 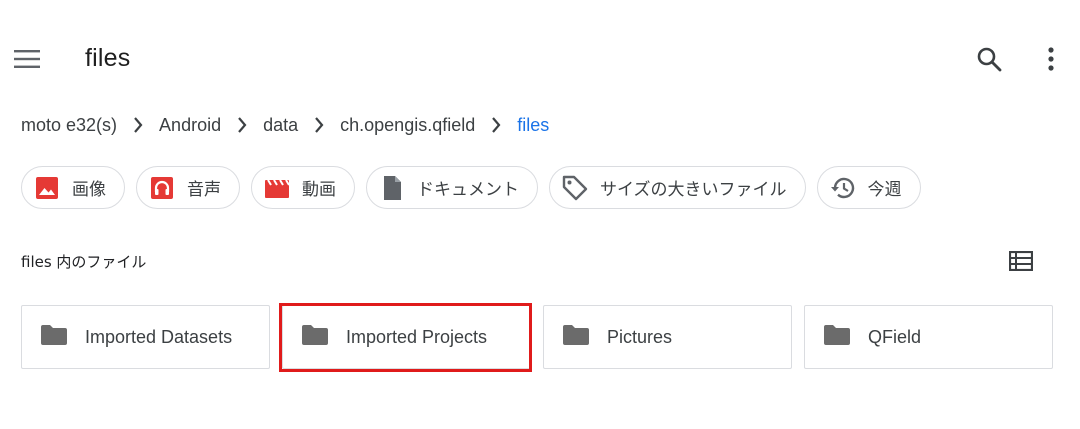 I want to click on breadcrumb-item-device: moto e32(s), so click(x=69, y=125).